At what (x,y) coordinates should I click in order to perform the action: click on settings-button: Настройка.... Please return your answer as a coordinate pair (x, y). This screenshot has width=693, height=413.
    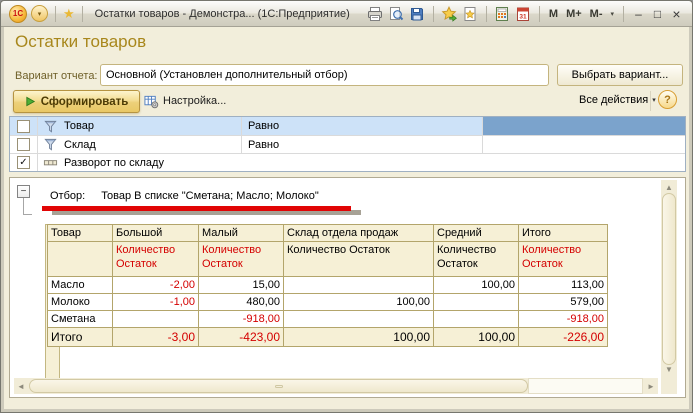
    Looking at the image, I should click on (185, 101).